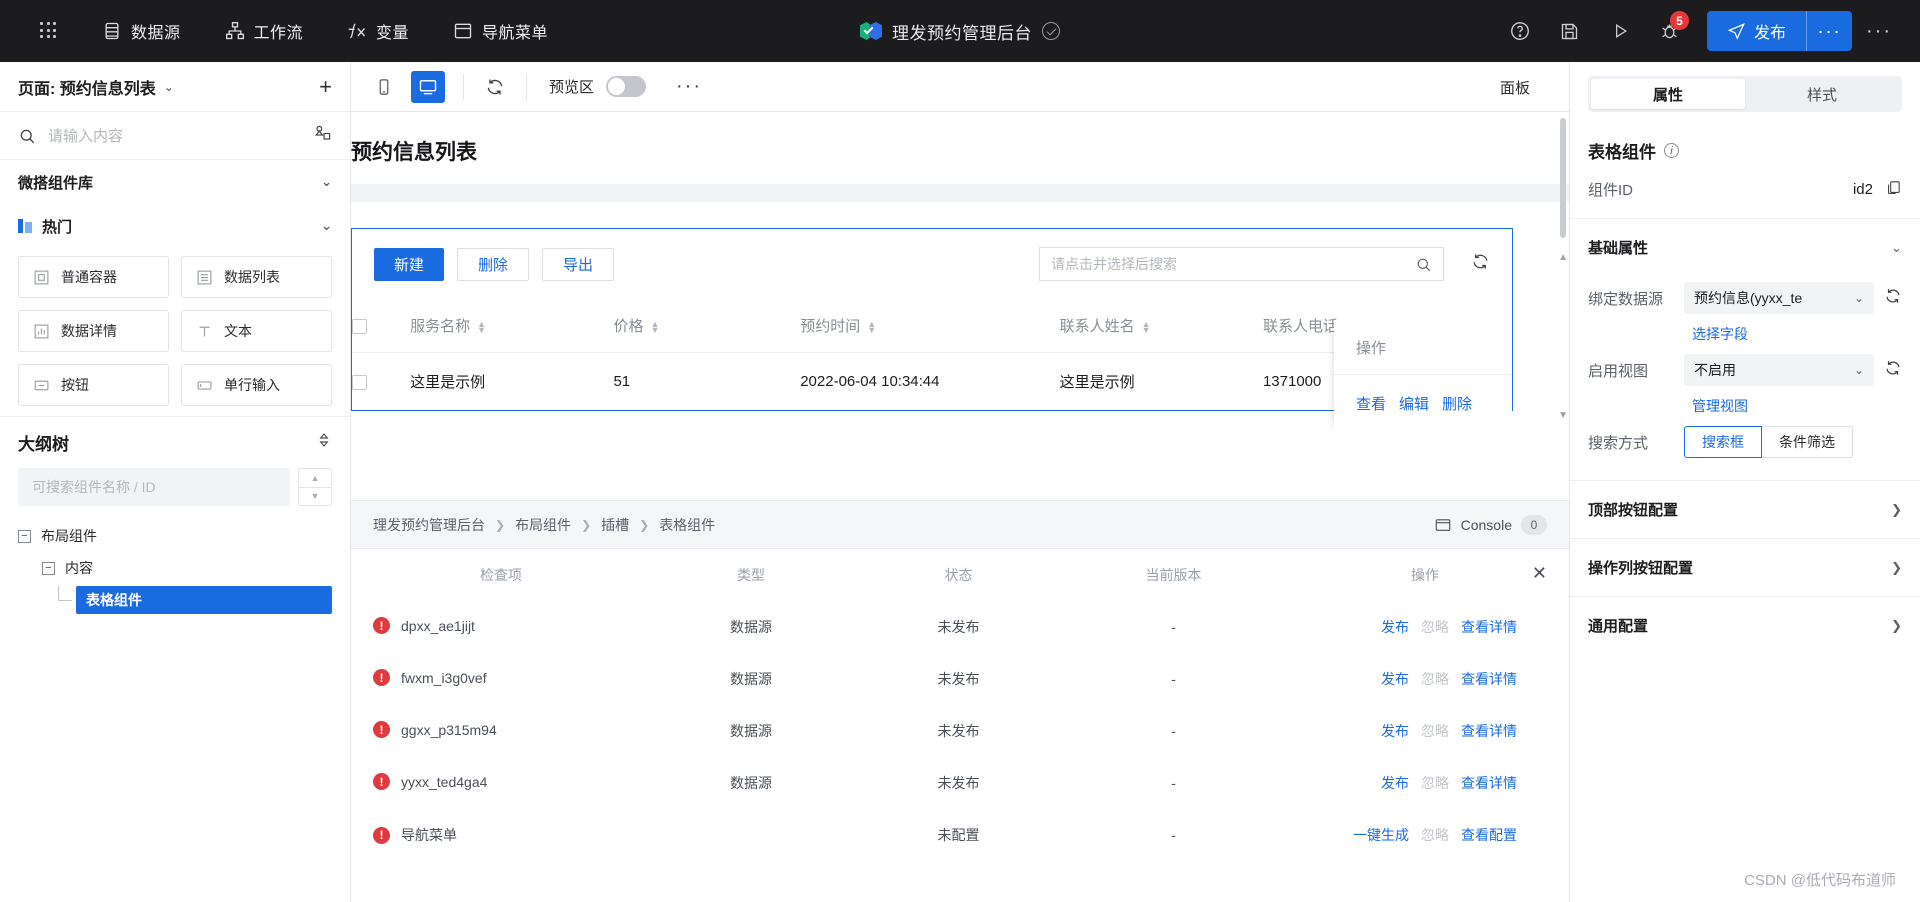 This screenshot has width=1920, height=902. What do you see at coordinates (1893, 189) in the screenshot?
I see `copy-icon` at bounding box center [1893, 189].